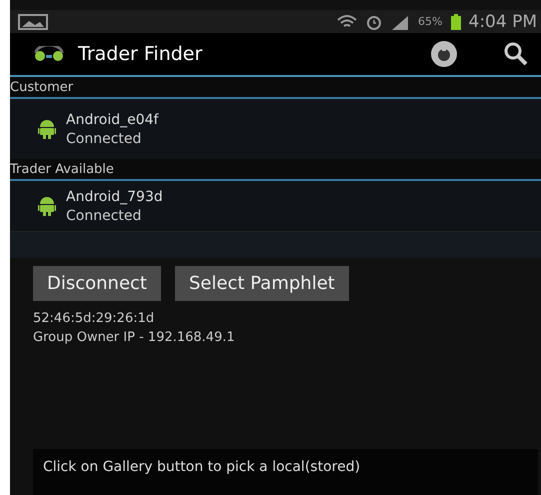 Image resolution: width=541 pixels, height=495 pixels. I want to click on search-icon, so click(516, 54).